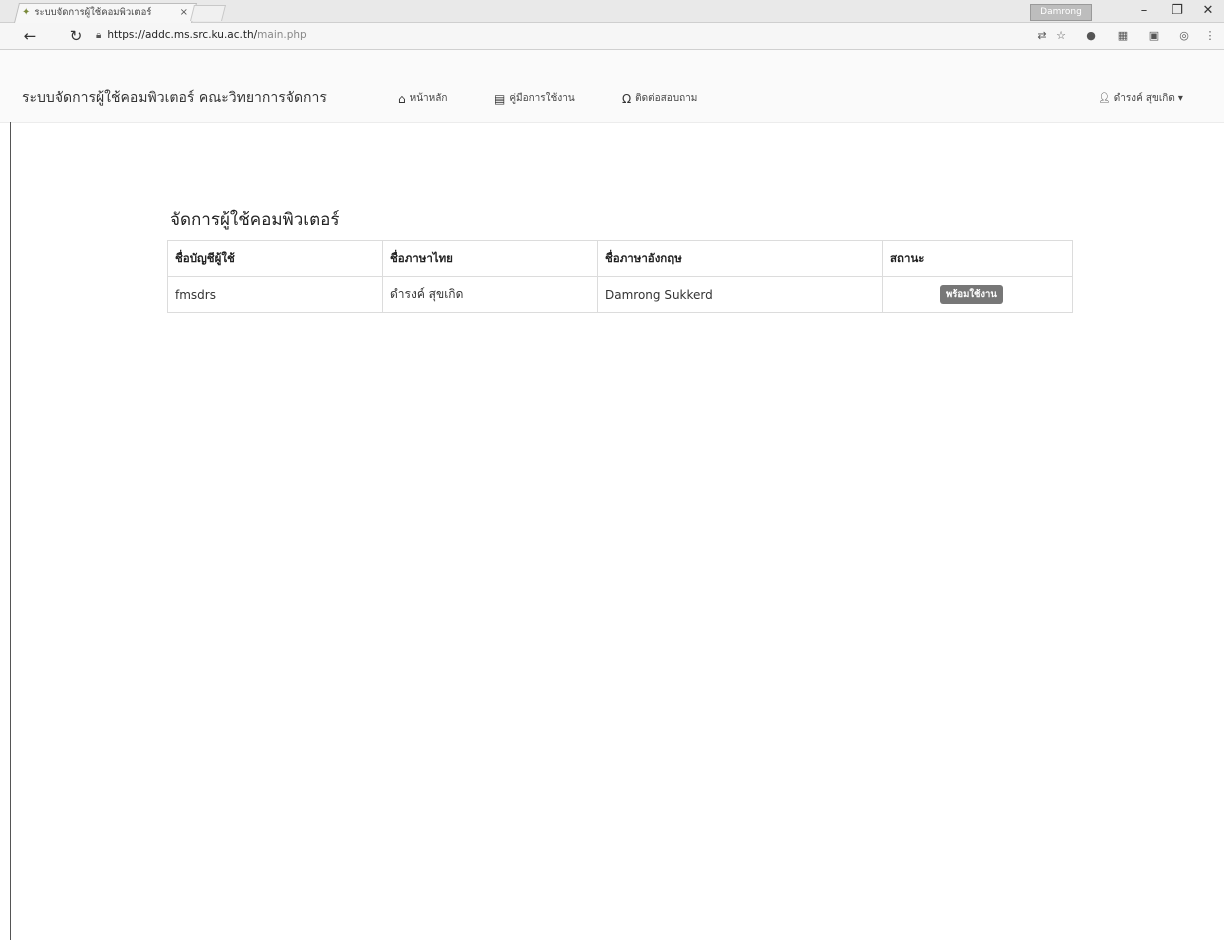  I want to click on book-icon: ▤, so click(500, 98).